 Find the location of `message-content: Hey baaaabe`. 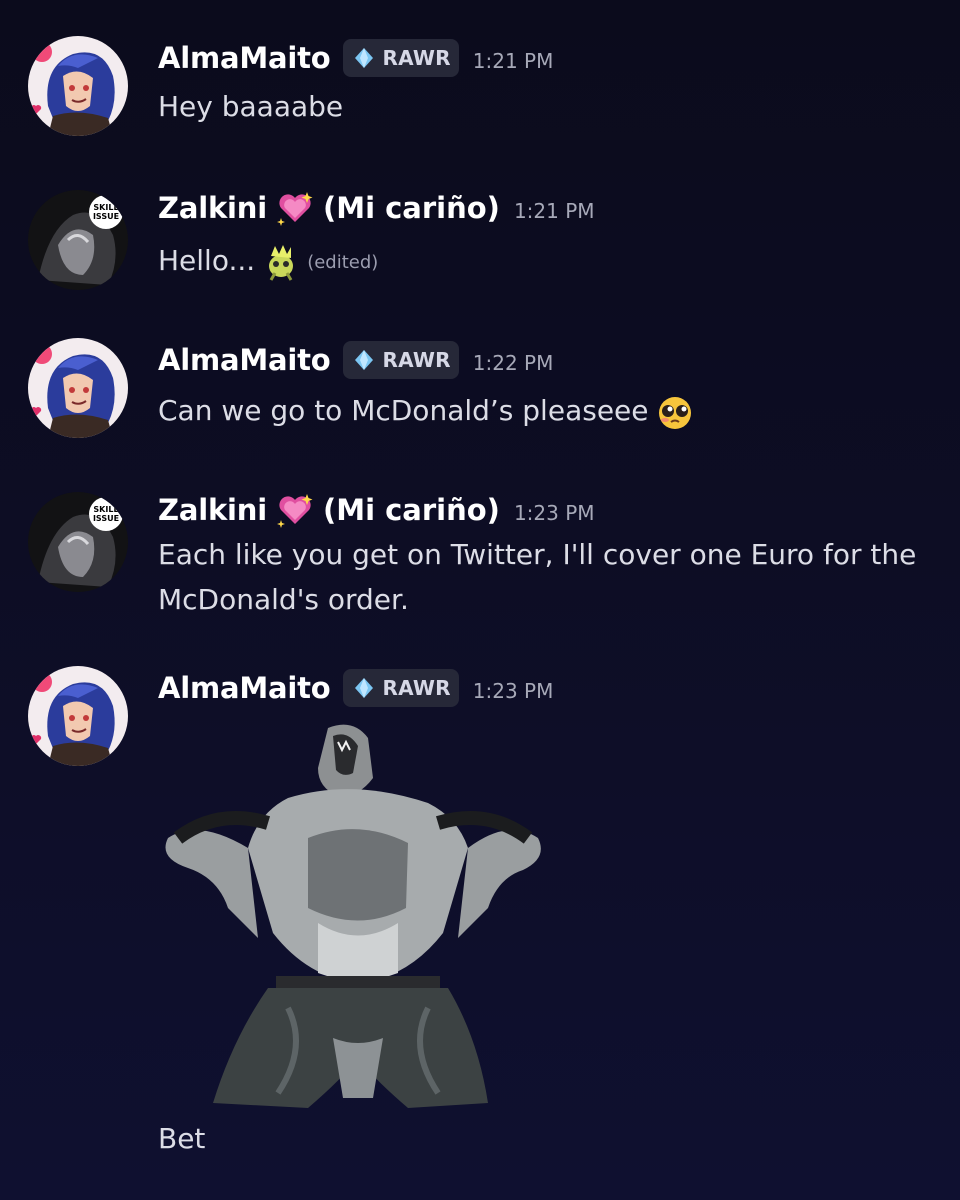

message-content: Hey baaaabe is located at coordinates (251, 106).